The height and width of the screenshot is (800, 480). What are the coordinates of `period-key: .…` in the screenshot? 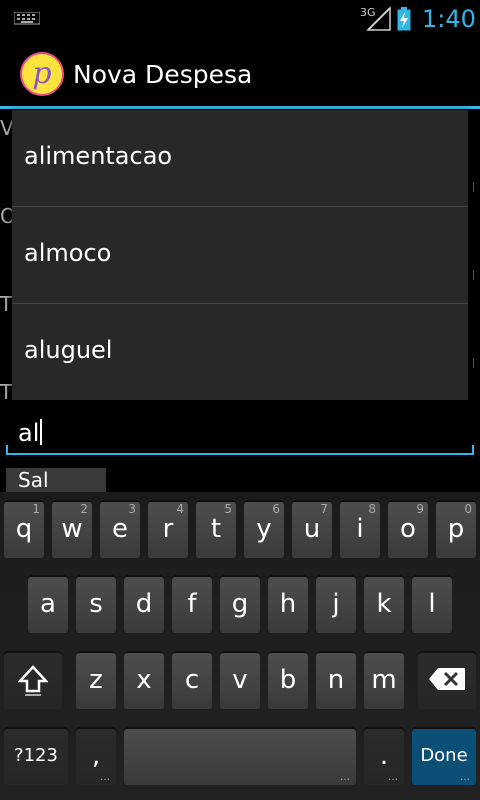 It's located at (384, 756).